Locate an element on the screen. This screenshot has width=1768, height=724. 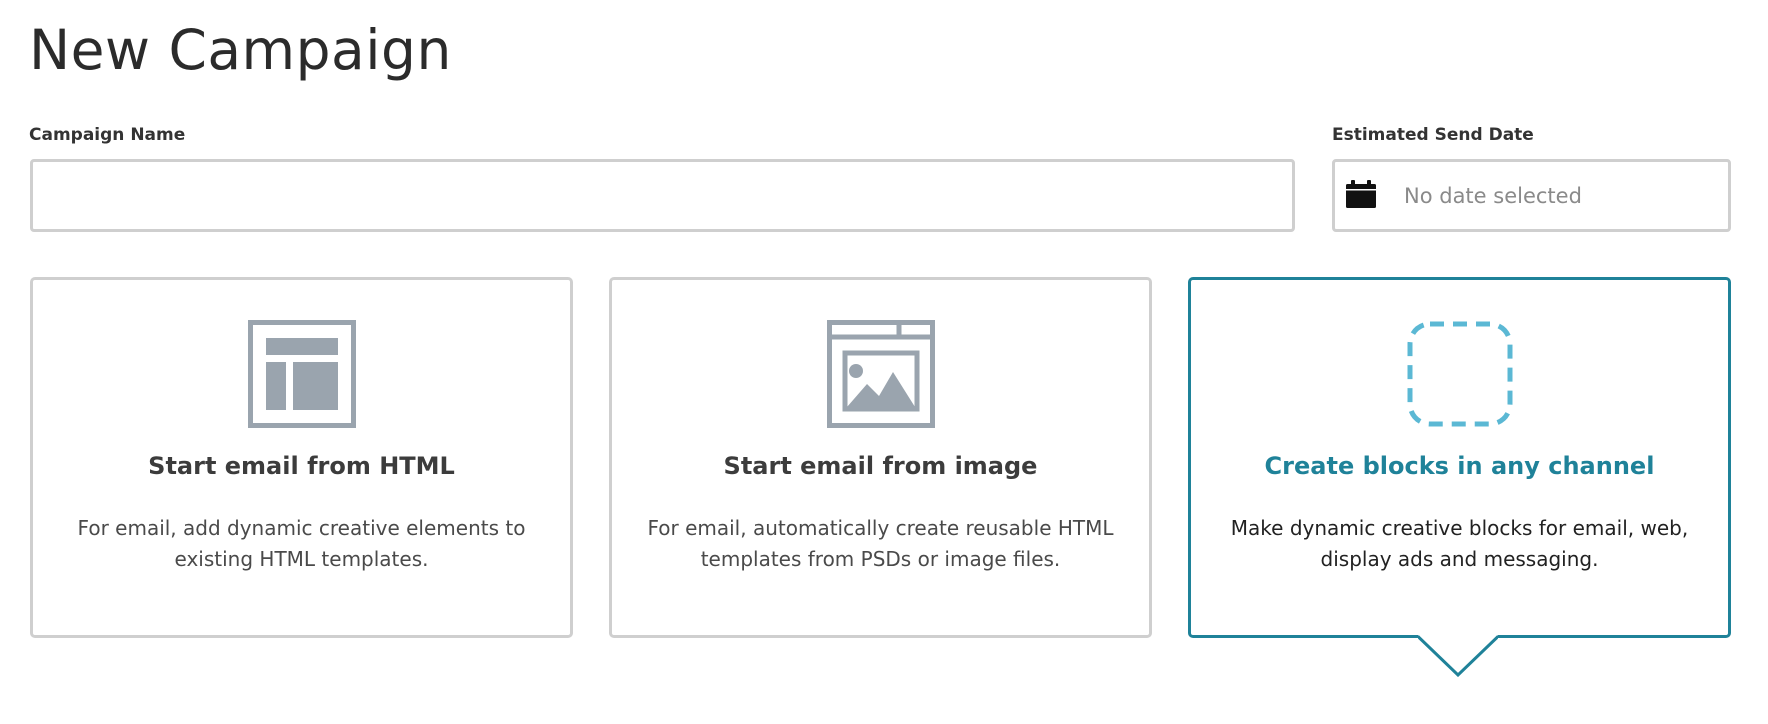
campaign-name-label: Campaign Name is located at coordinates (107, 135).